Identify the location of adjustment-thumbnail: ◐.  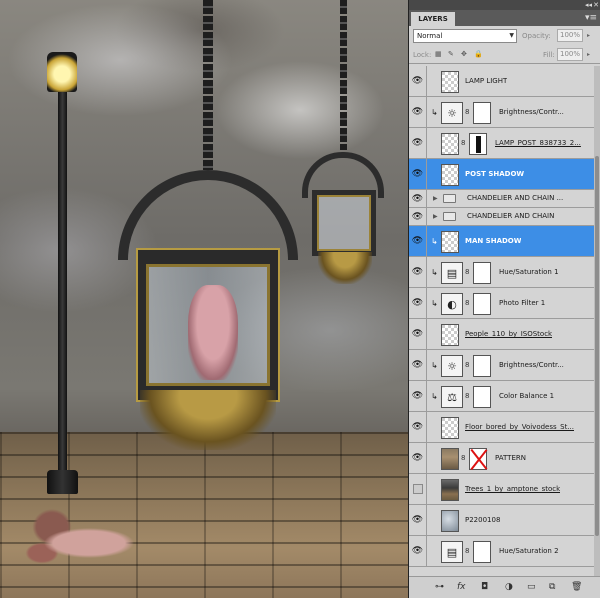
(452, 304).